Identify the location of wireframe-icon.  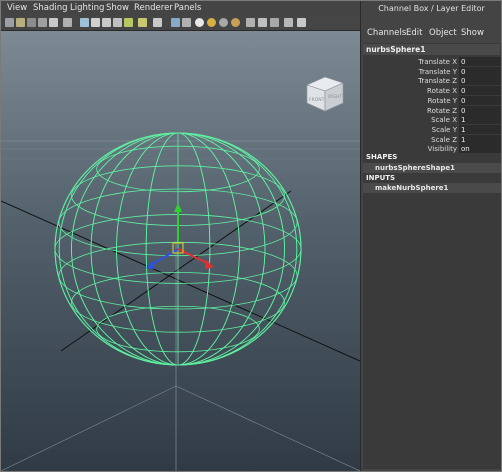
(142, 22).